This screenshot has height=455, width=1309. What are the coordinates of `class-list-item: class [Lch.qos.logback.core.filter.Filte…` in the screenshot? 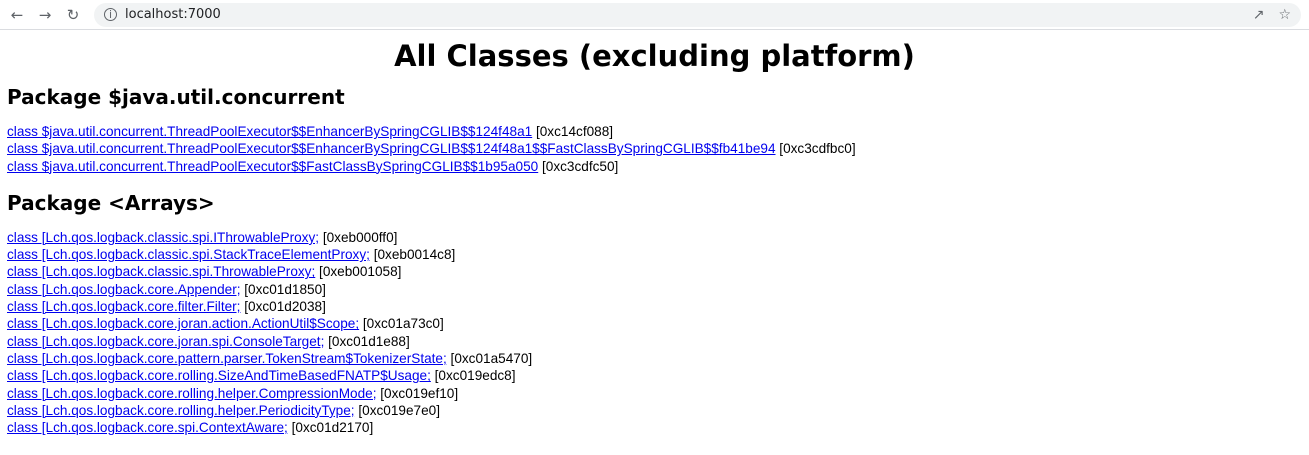 It's located at (654, 306).